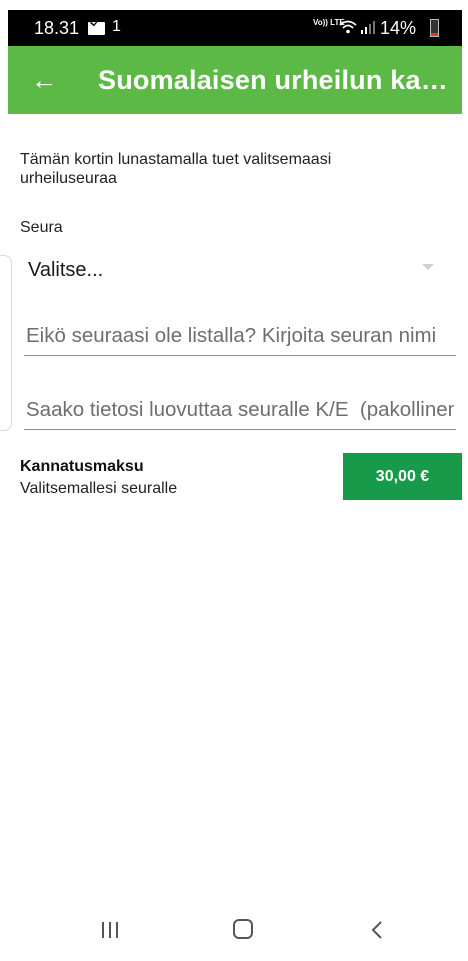 Image resolution: width=468 pixels, height=961 pixels. What do you see at coordinates (276, 80) in the screenshot?
I see `page-title: Suomalaisen urheilun kannatuskortti` at bounding box center [276, 80].